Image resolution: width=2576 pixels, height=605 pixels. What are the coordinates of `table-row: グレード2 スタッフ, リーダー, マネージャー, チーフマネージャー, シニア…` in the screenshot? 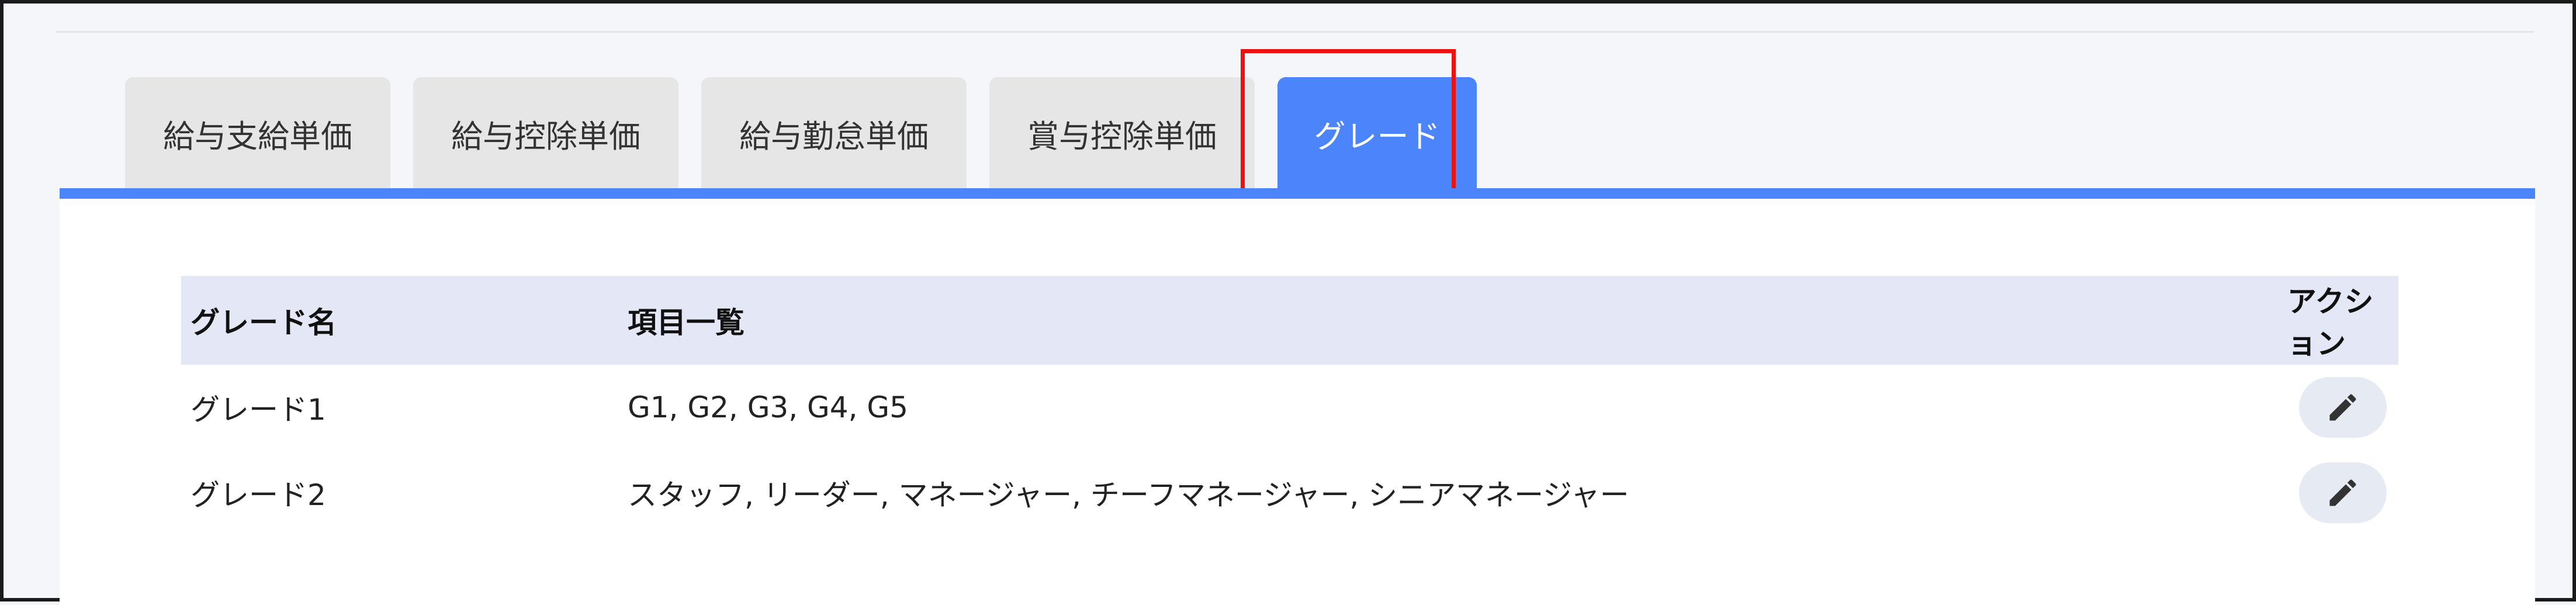 It's located at (1289, 493).